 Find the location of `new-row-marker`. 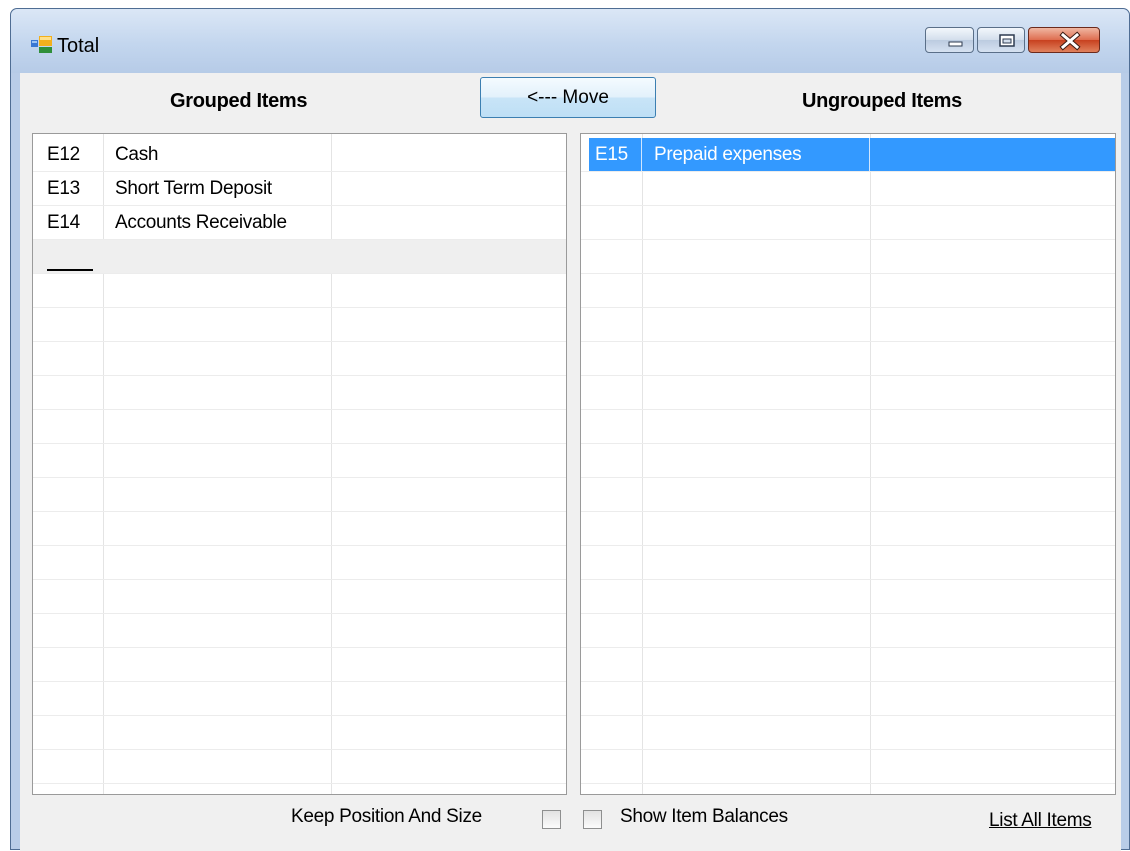

new-row-marker is located at coordinates (70, 270).